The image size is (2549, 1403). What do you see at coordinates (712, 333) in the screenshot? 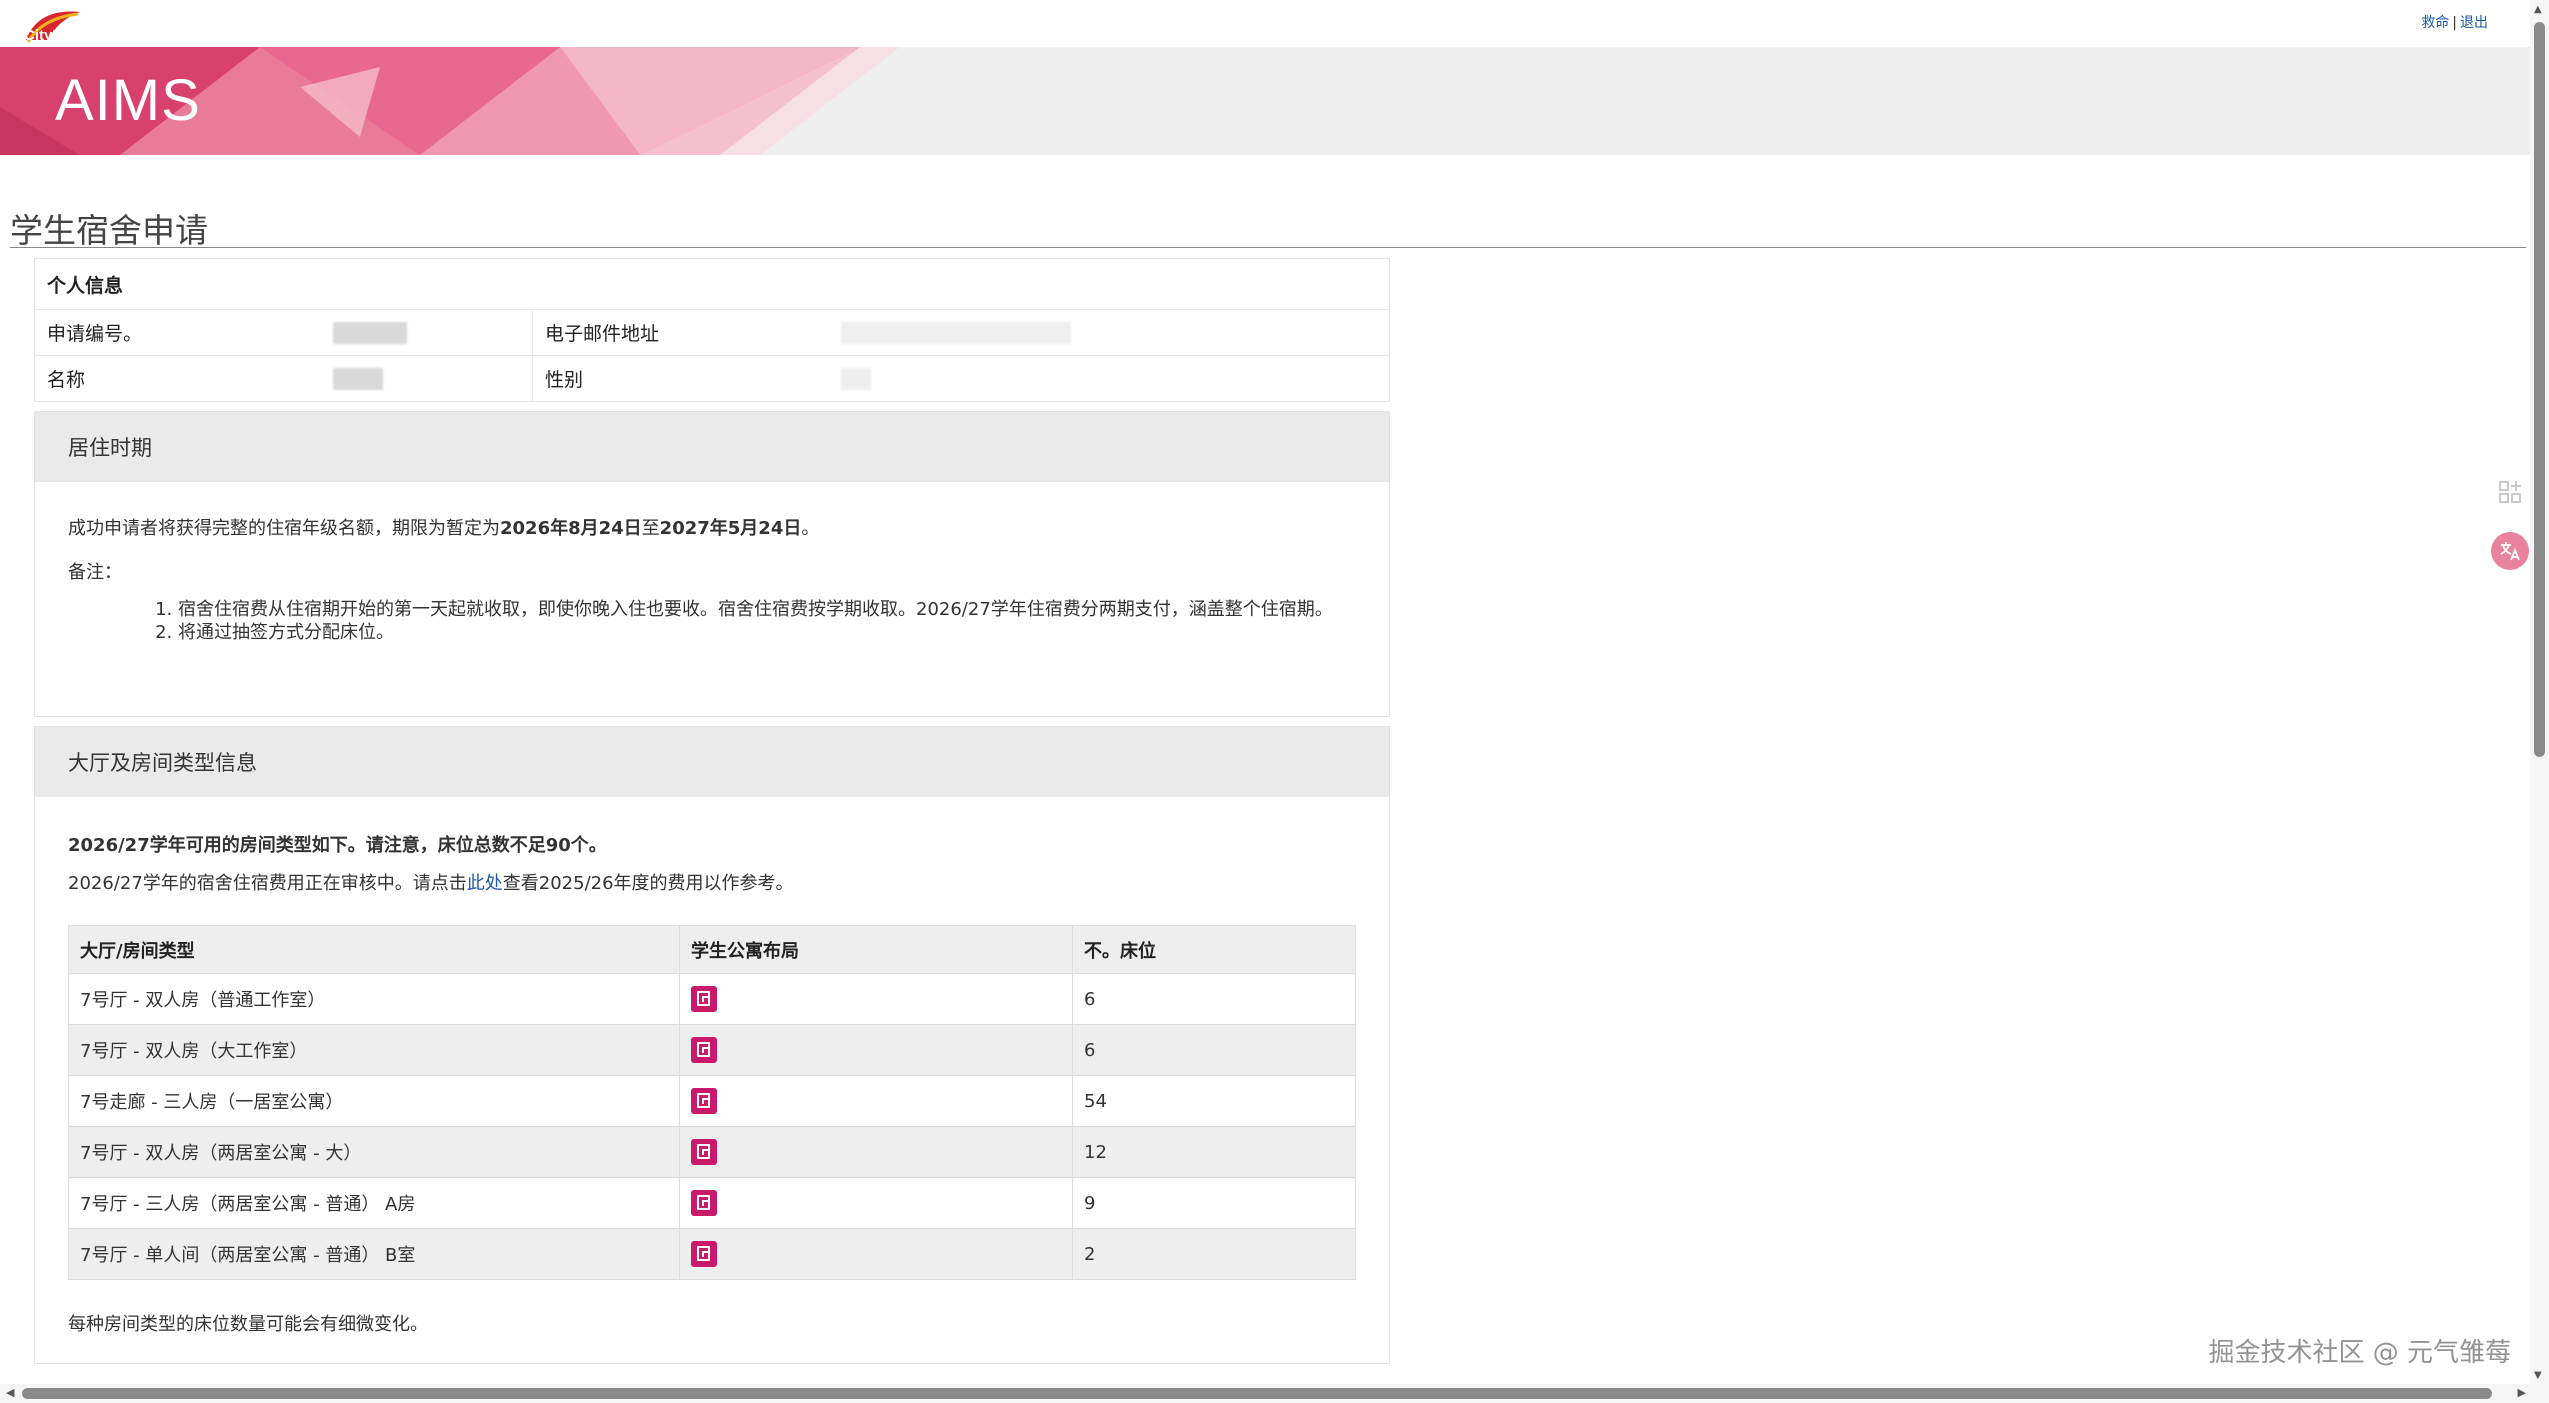
I see `info-row-application: 申请编号。 电子邮件地址` at bounding box center [712, 333].